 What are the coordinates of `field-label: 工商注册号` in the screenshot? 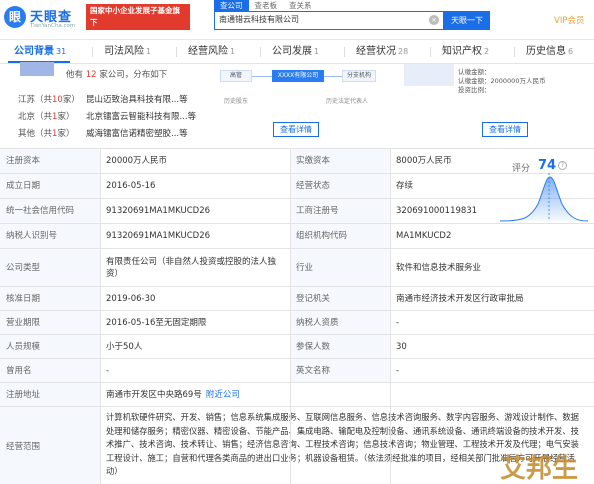 It's located at (340, 211).